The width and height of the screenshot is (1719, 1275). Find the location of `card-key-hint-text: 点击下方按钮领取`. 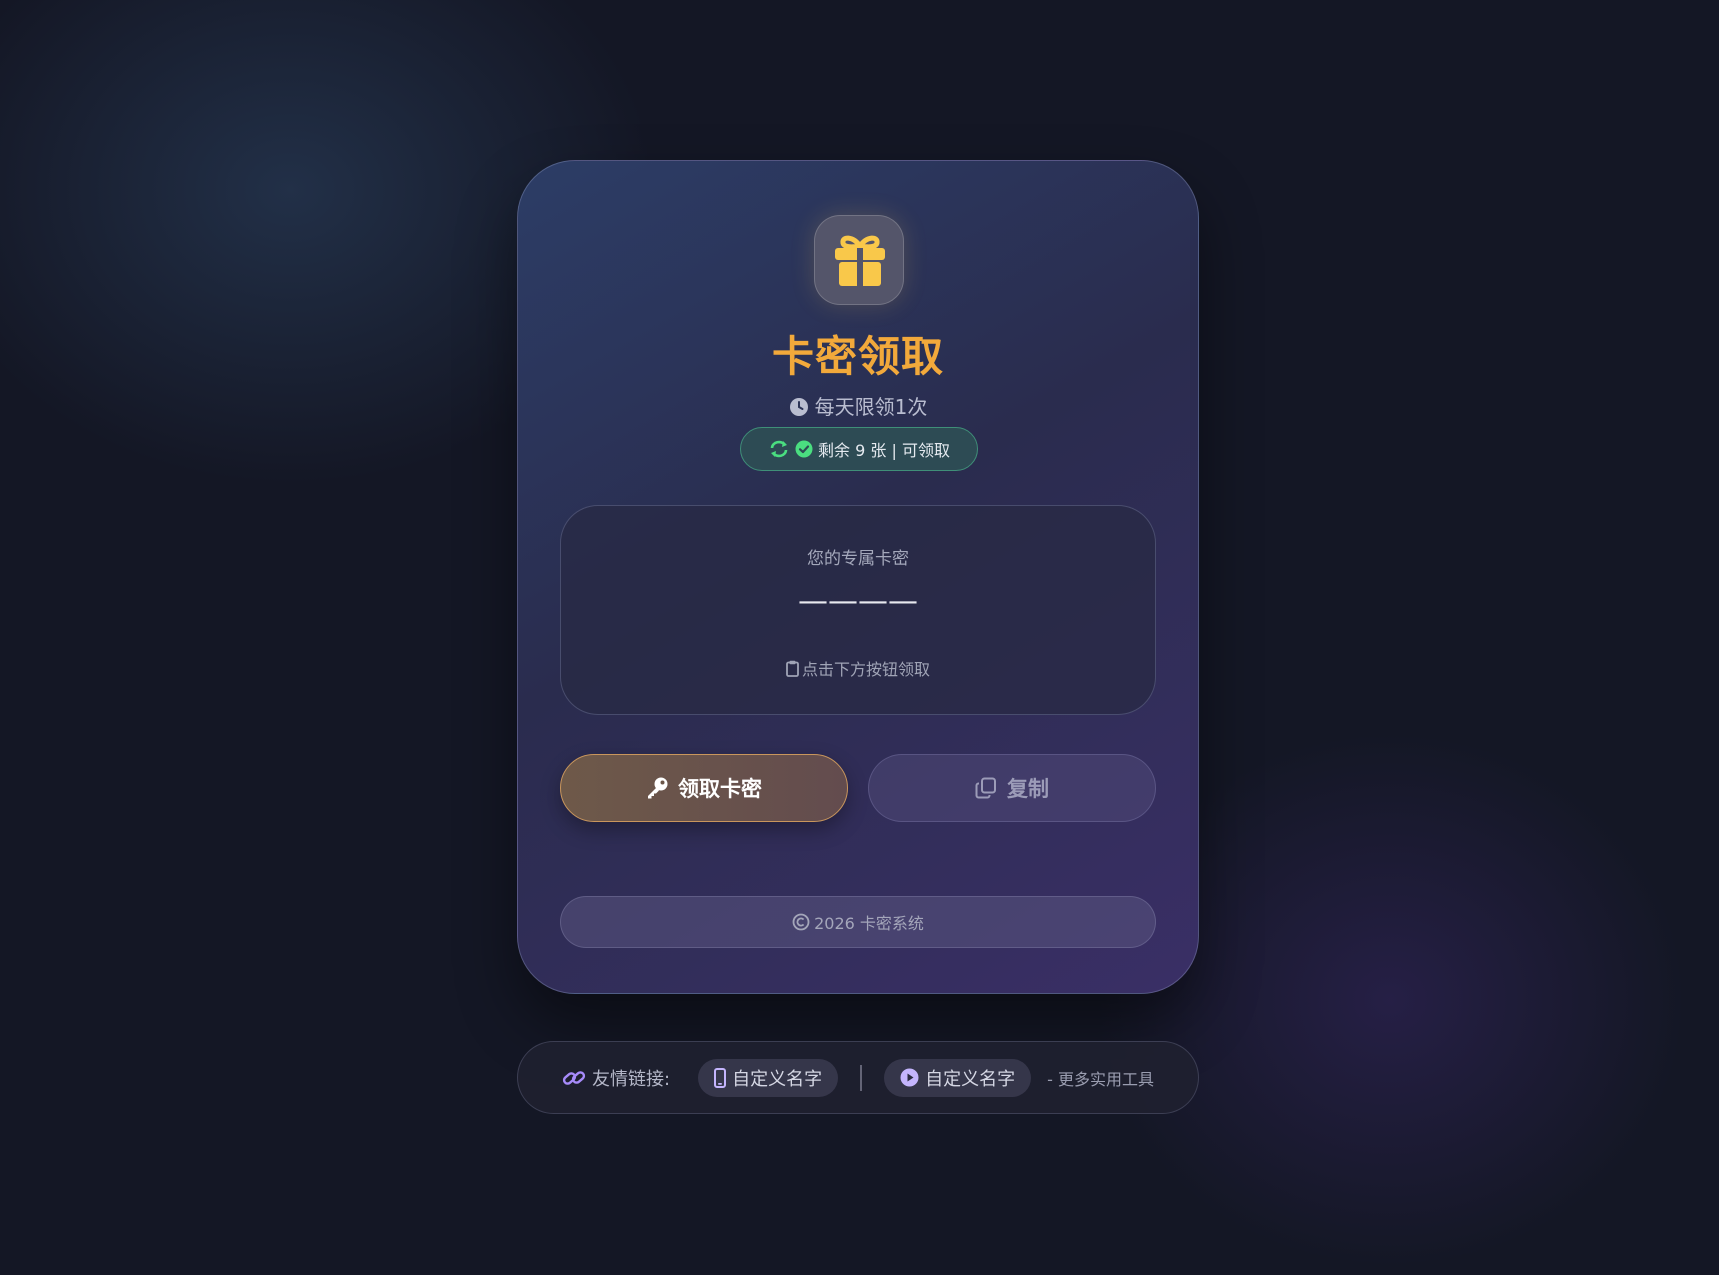

card-key-hint-text: 点击下方按钮领取 is located at coordinates (865, 669).